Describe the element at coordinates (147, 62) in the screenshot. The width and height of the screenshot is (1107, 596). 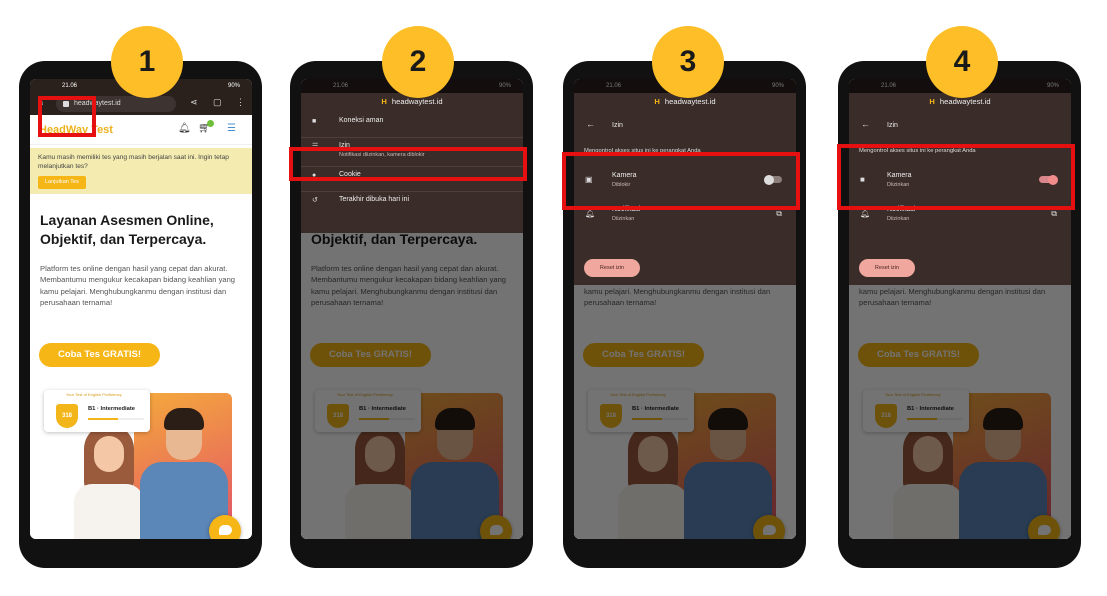
I see `step-badge-1: 1` at that location.